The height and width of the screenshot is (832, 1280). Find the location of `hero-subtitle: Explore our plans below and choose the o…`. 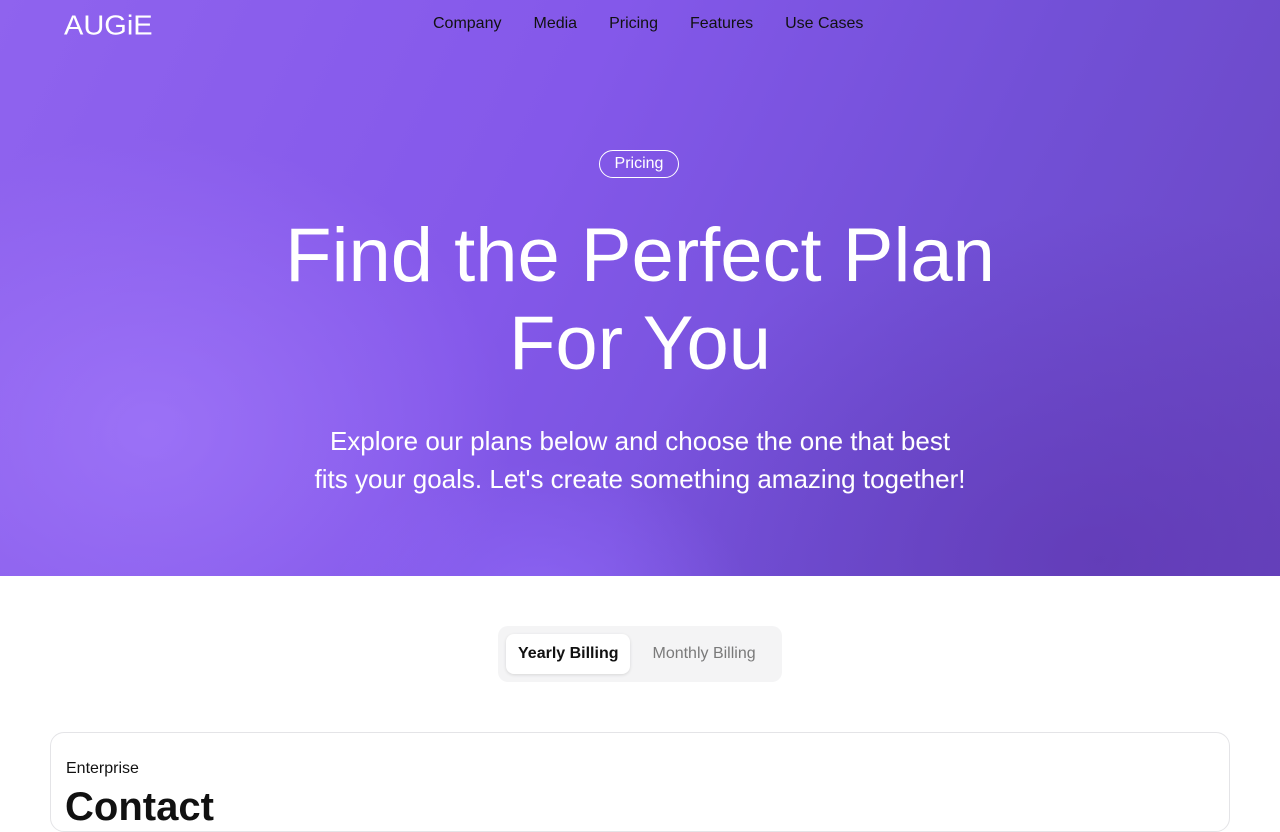

hero-subtitle: Explore our plans below and choose the o… is located at coordinates (640, 460).